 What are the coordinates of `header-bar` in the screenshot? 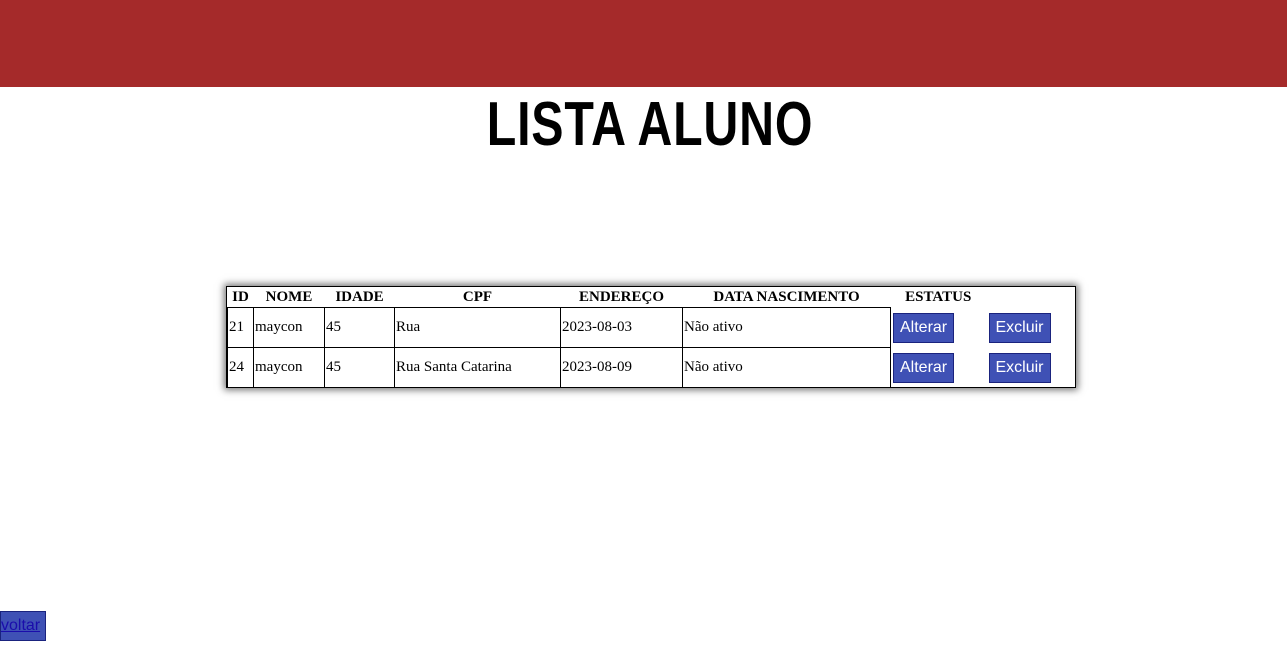 It's located at (643, 43).